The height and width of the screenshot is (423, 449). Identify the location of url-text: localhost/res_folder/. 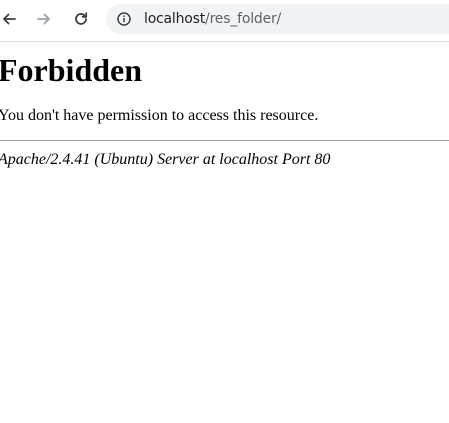
(212, 19).